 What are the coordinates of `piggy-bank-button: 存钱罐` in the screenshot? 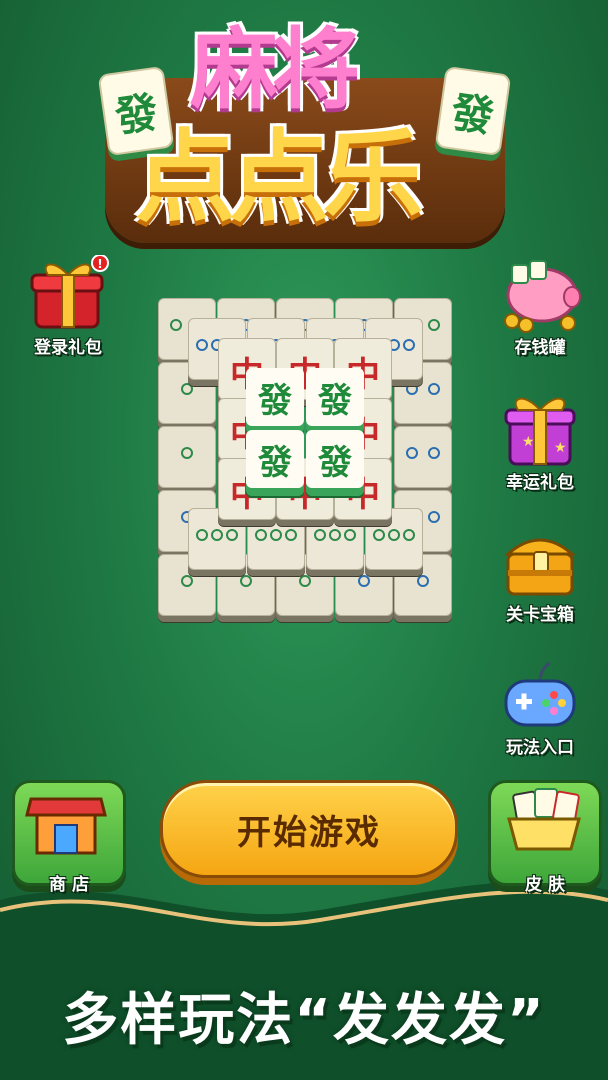 It's located at (540, 306).